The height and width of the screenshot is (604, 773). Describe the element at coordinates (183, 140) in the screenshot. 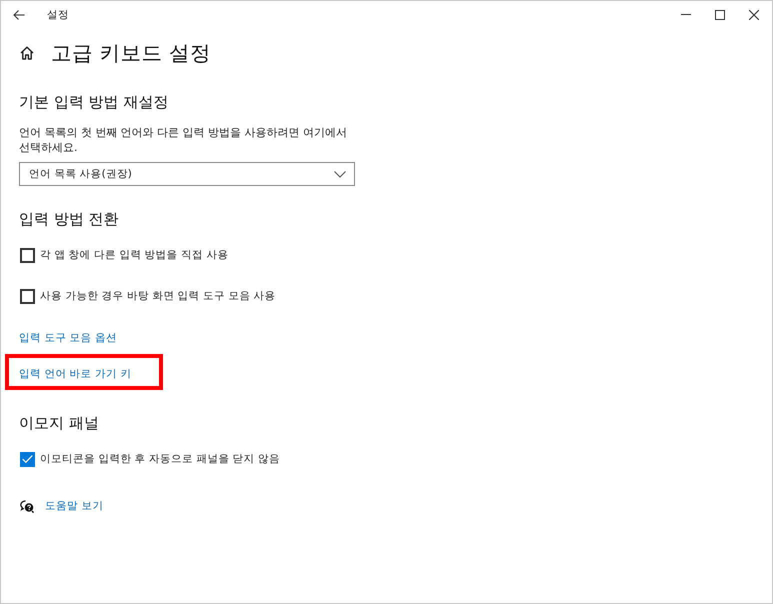

I see `description-text: 언어 목록의 첫 번째 언어와 다른 입력 방법을 사용하려면 여기에서 선택하세요.` at that location.